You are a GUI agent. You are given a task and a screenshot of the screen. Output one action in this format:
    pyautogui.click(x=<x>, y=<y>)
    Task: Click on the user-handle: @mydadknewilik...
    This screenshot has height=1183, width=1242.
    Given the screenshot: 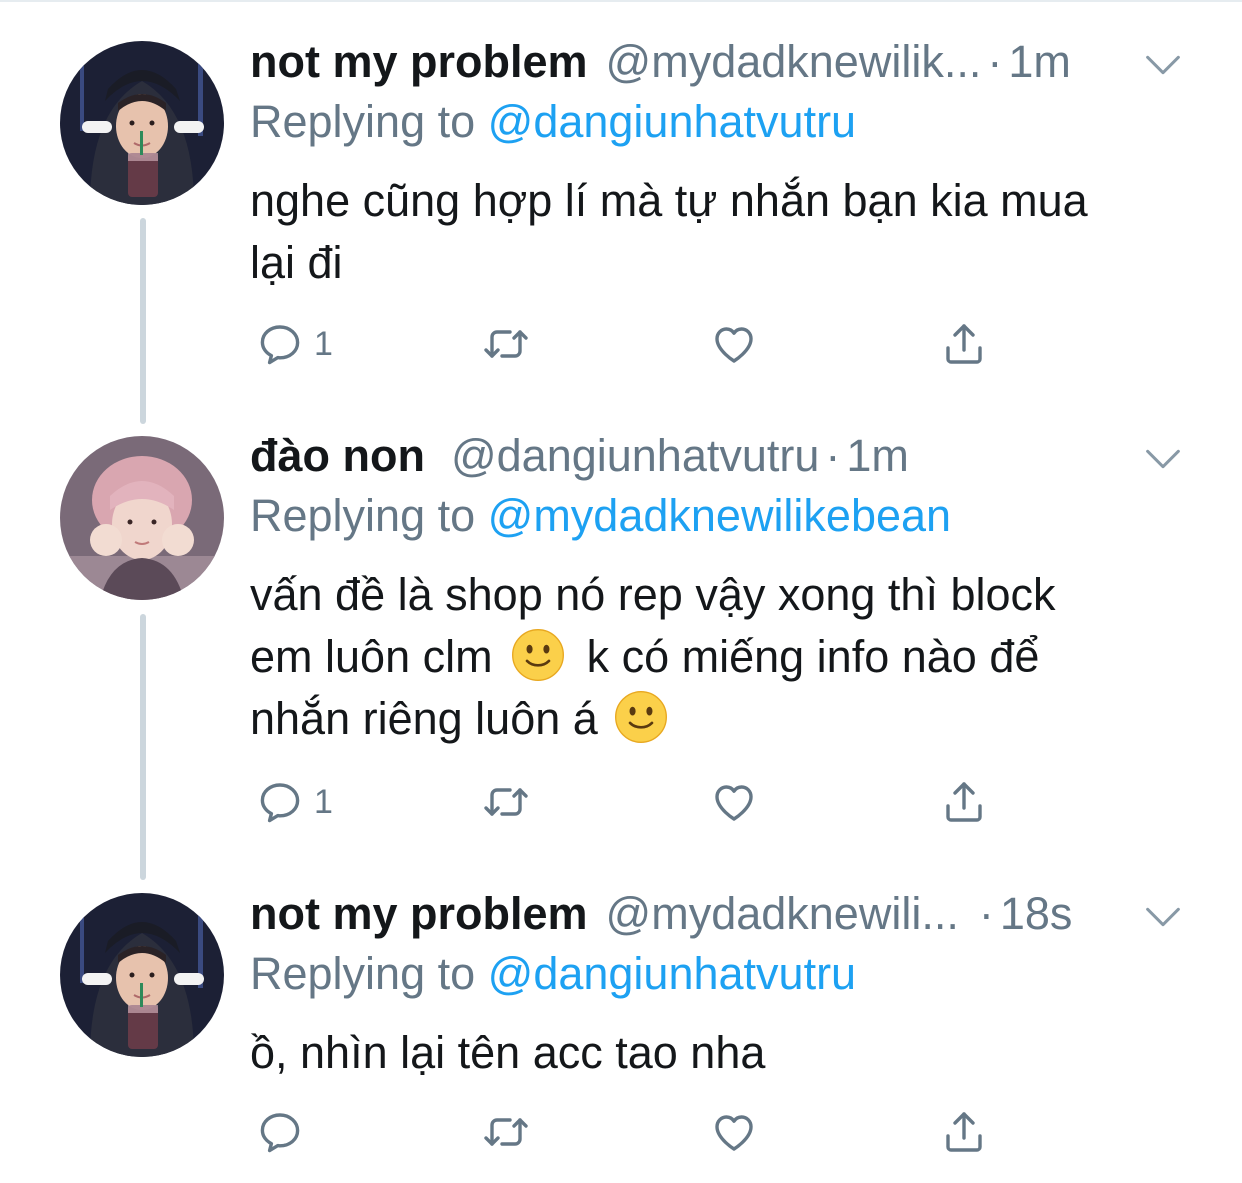 What is the action you would take?
    pyautogui.click(x=794, y=62)
    